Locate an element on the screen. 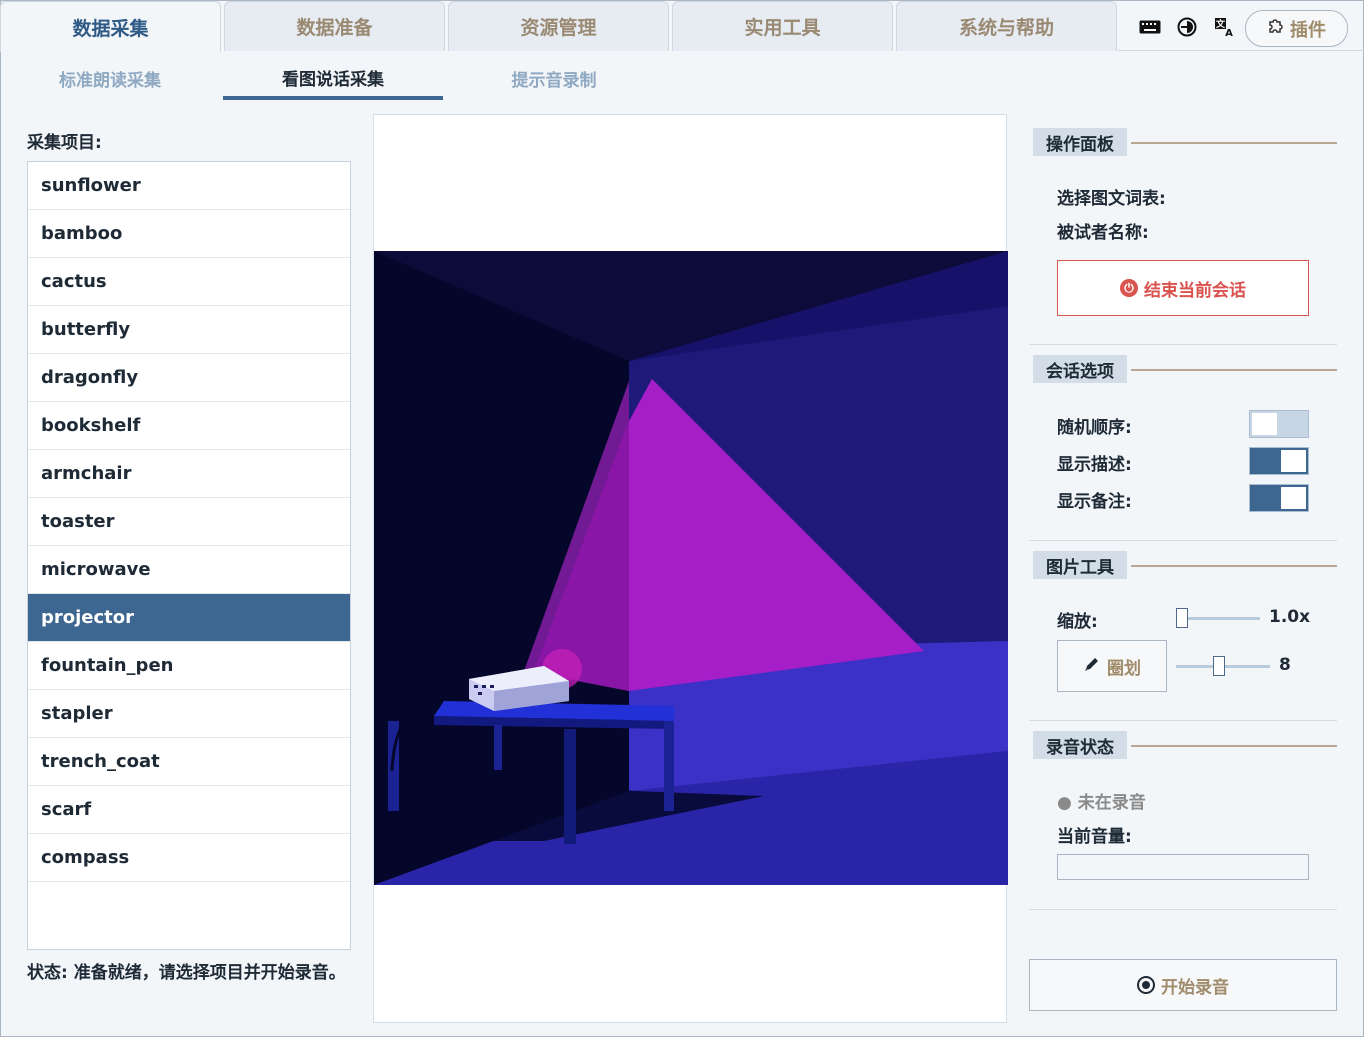 Image resolution: width=1364 pixels, height=1037 pixels. tab-utilities: 实用工具 is located at coordinates (782, 26).